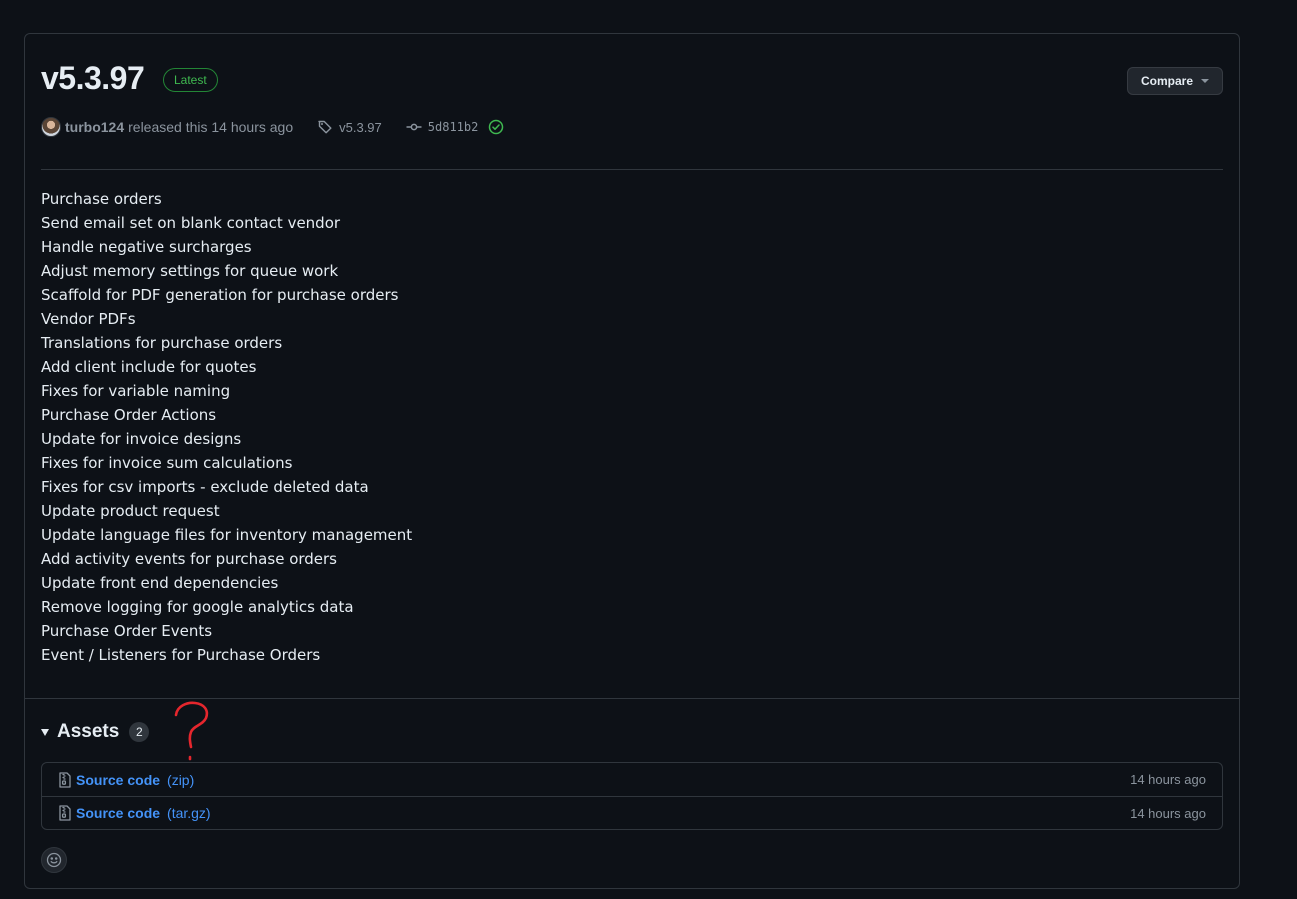  Describe the element at coordinates (496, 127) in the screenshot. I see `check-circle-icon` at that location.